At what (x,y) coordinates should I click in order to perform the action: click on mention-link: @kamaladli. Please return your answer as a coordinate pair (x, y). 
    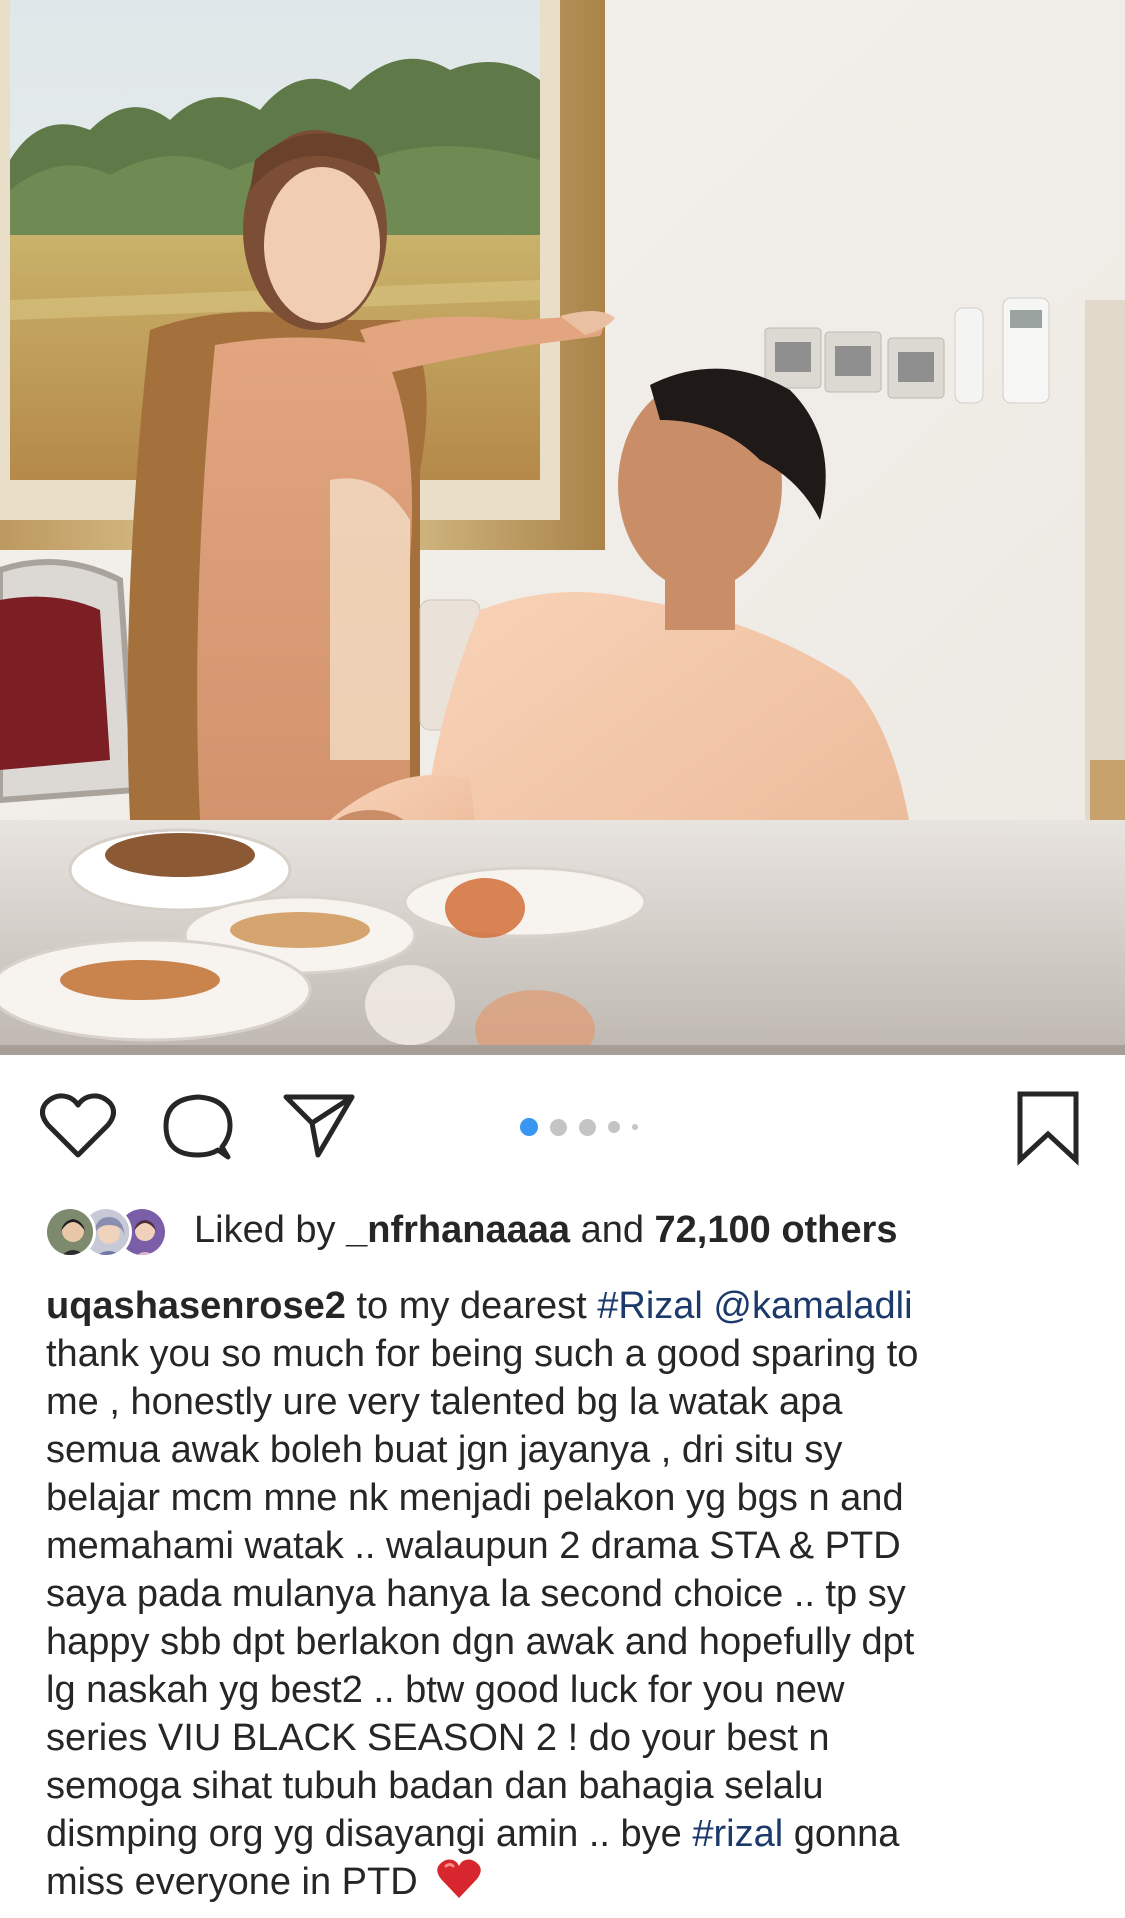
    Looking at the image, I should click on (812, 1306).